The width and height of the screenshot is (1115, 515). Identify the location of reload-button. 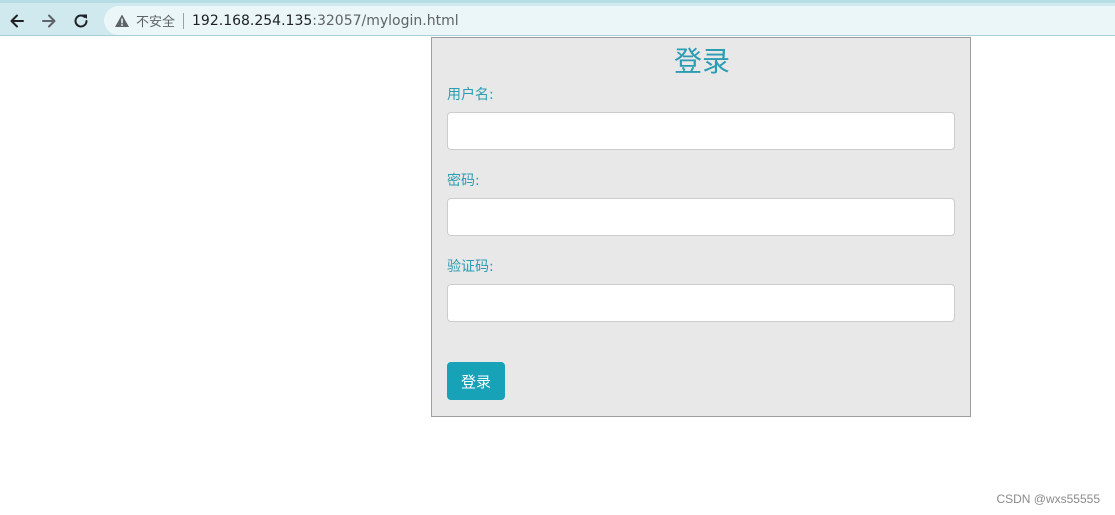
(81, 21).